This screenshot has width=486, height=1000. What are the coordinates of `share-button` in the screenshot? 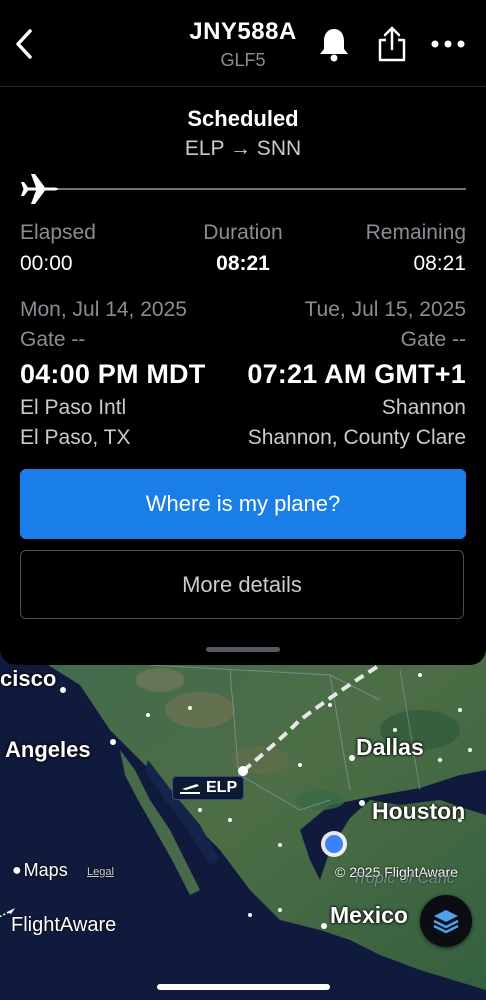 It's located at (392, 44).